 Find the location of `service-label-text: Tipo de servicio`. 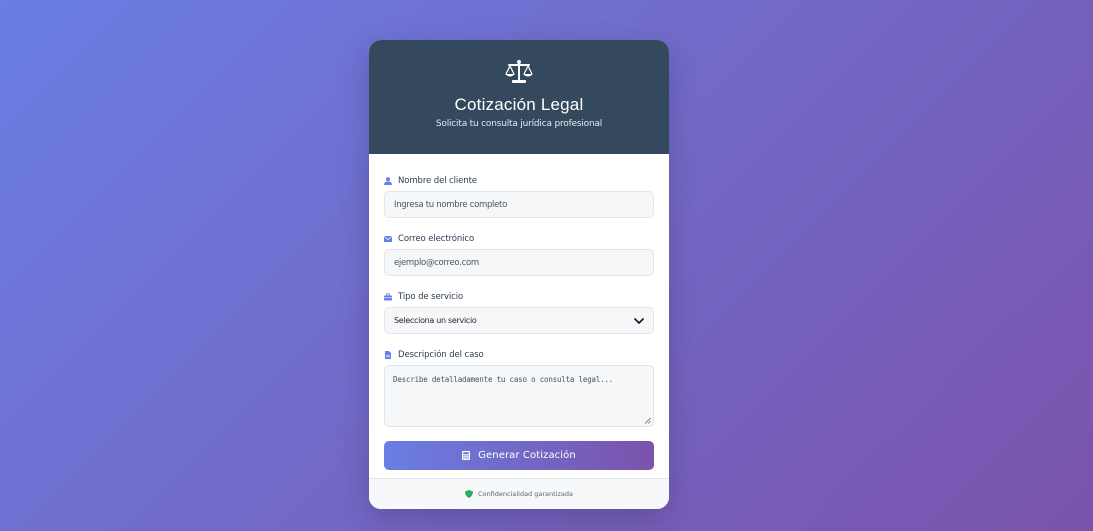

service-label-text: Tipo de servicio is located at coordinates (431, 297).